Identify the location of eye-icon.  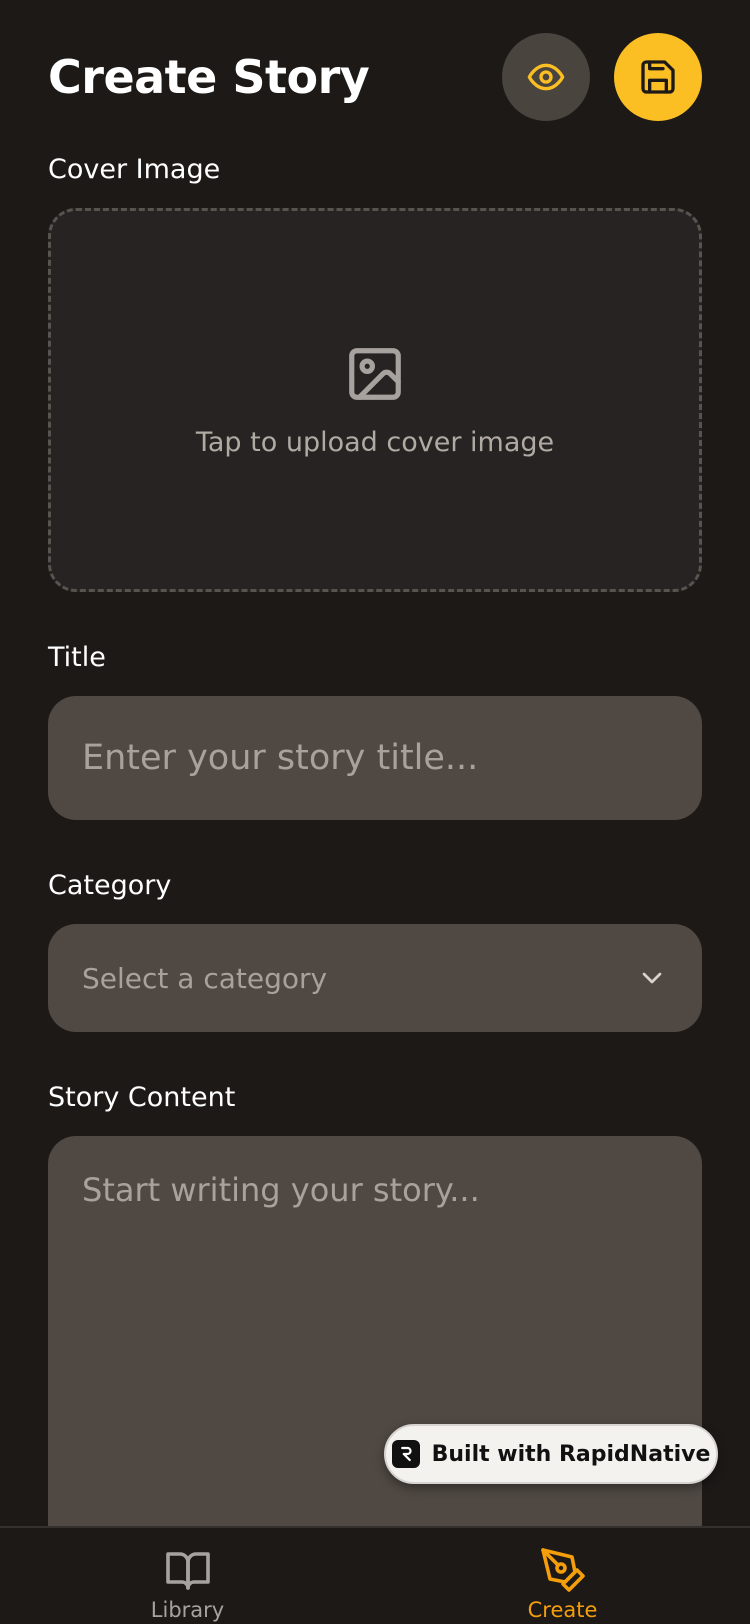
(546, 77).